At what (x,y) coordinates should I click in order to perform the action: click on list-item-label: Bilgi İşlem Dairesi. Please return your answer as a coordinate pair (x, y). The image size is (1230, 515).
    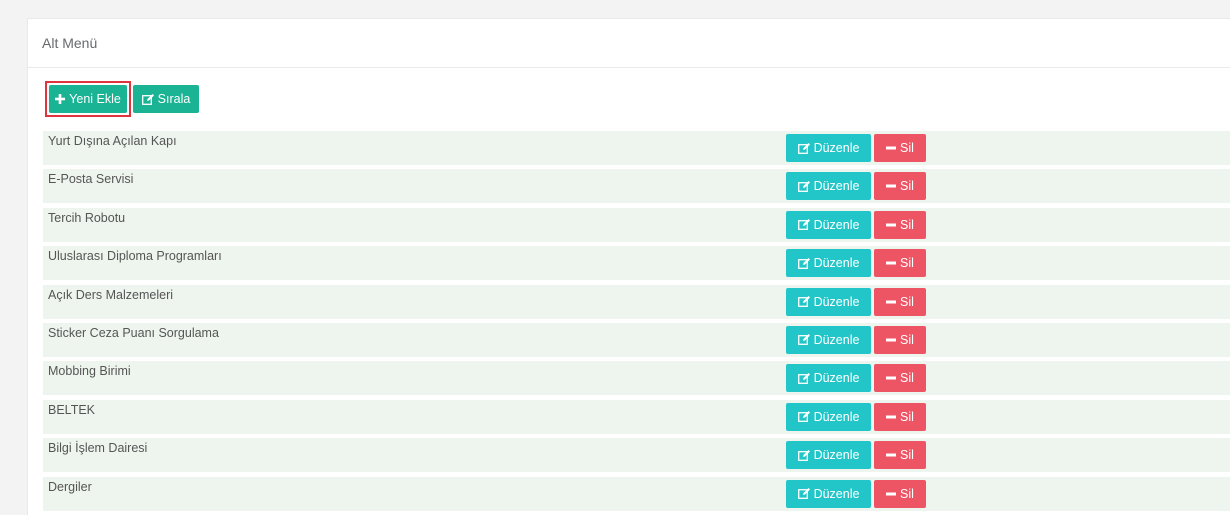
    Looking at the image, I should click on (98, 448).